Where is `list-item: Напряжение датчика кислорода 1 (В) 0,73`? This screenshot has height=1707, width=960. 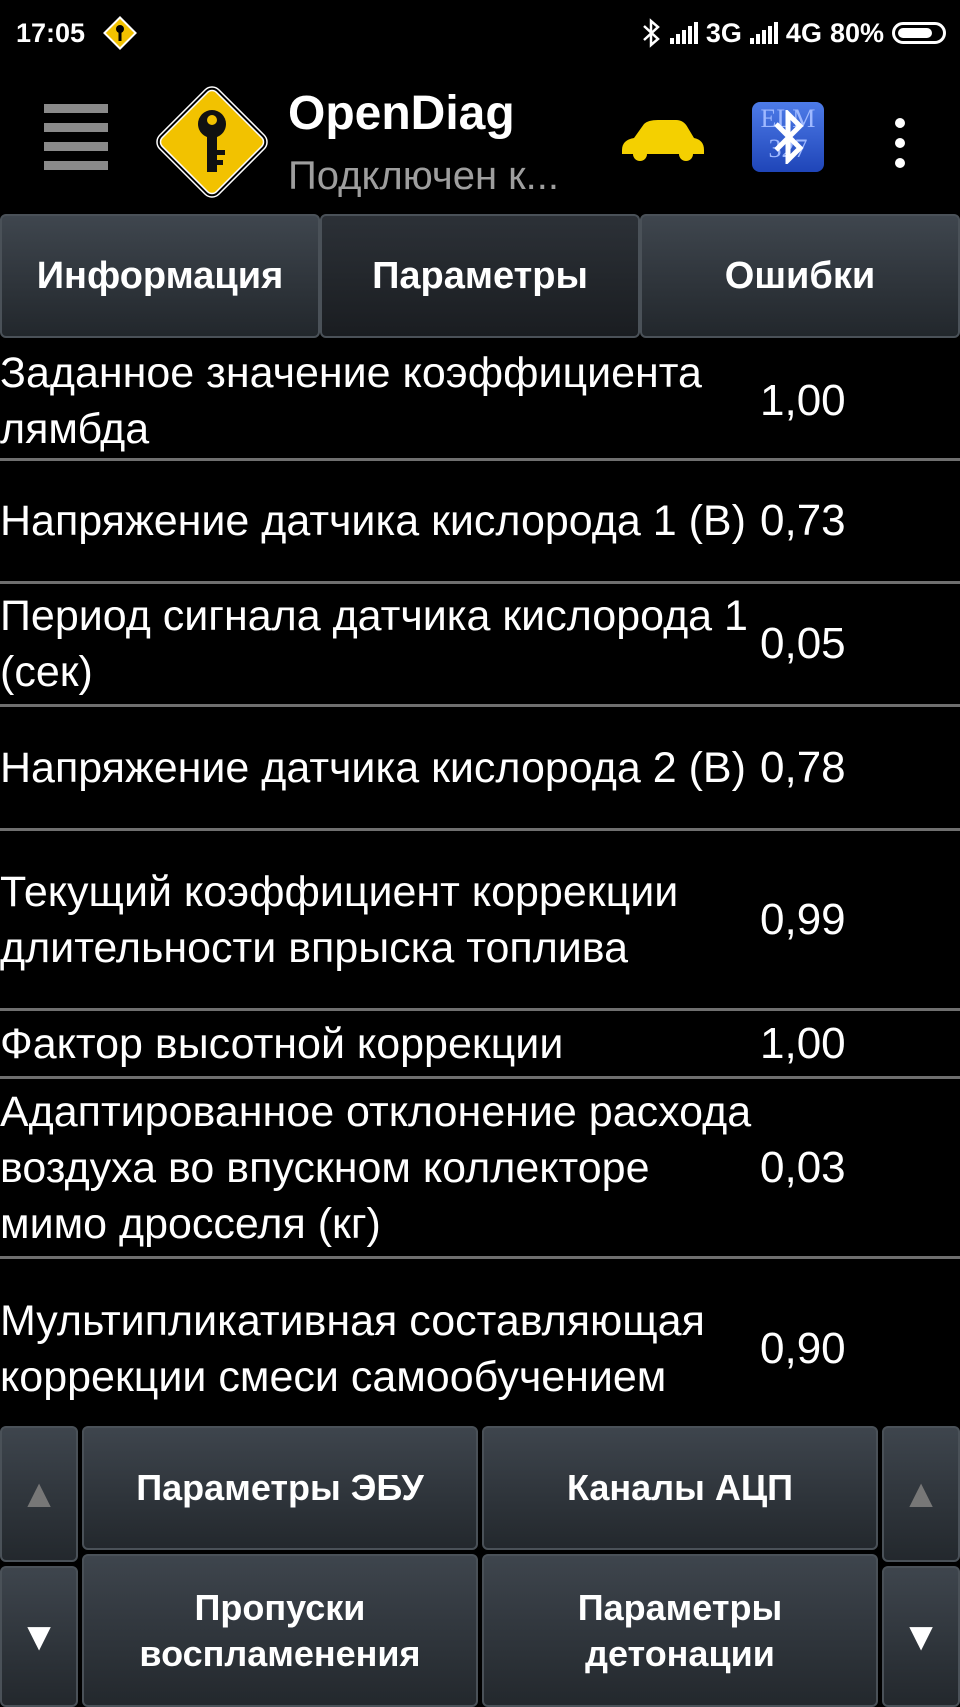
list-item: Напряжение датчика кислорода 1 (В) 0,73 is located at coordinates (480, 522).